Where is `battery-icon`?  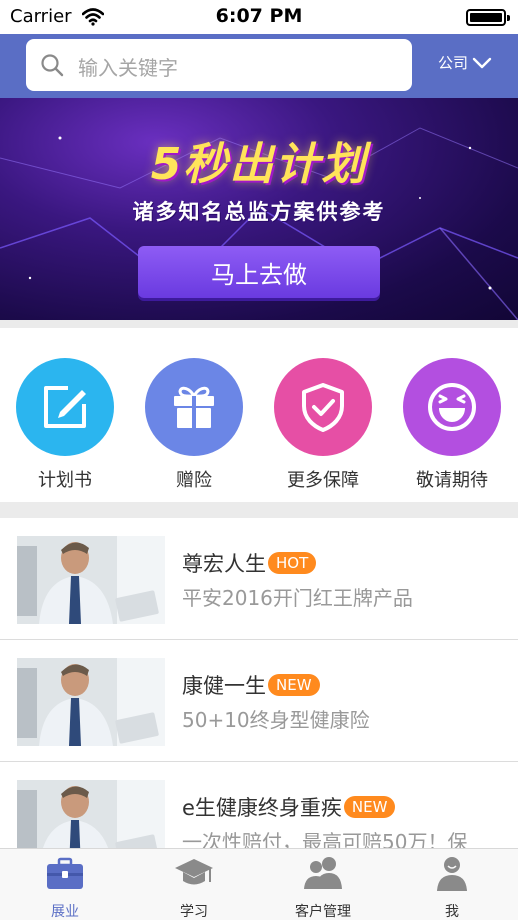
battery-icon is located at coordinates (488, 17).